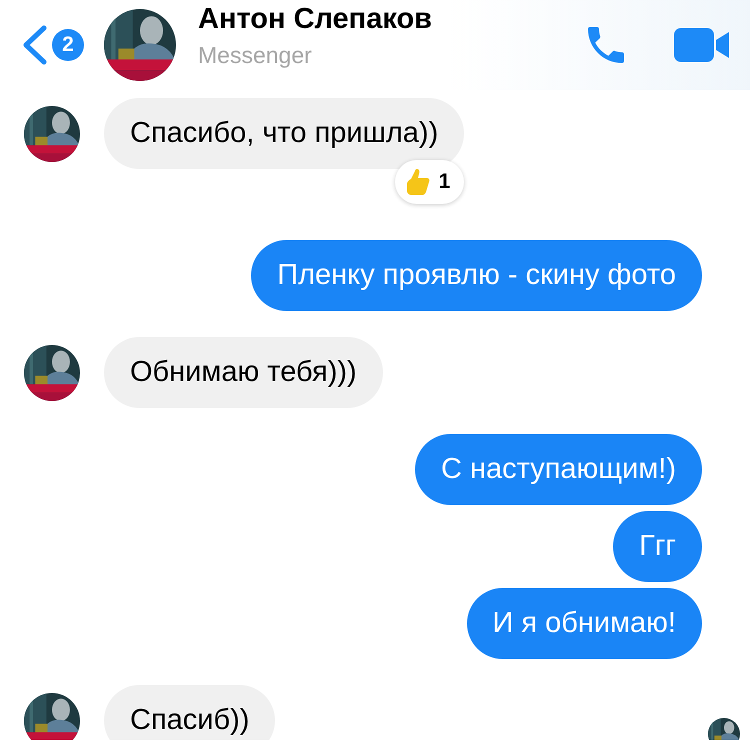 The height and width of the screenshot is (751, 750). What do you see at coordinates (255, 55) in the screenshot?
I see `contact-subtitle: Messenger` at bounding box center [255, 55].